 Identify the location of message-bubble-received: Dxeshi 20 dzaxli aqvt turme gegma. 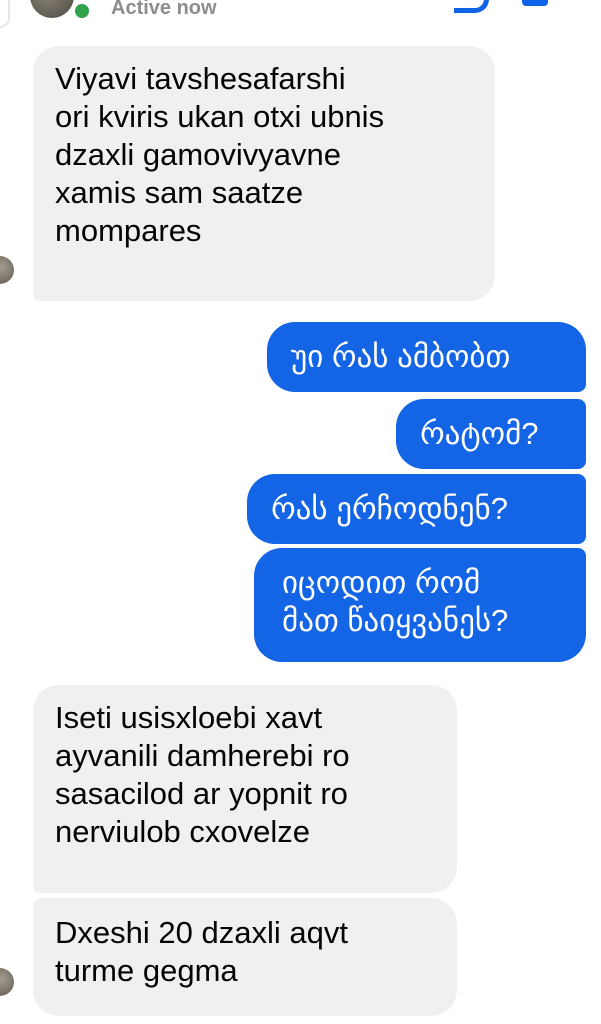
(245, 957).